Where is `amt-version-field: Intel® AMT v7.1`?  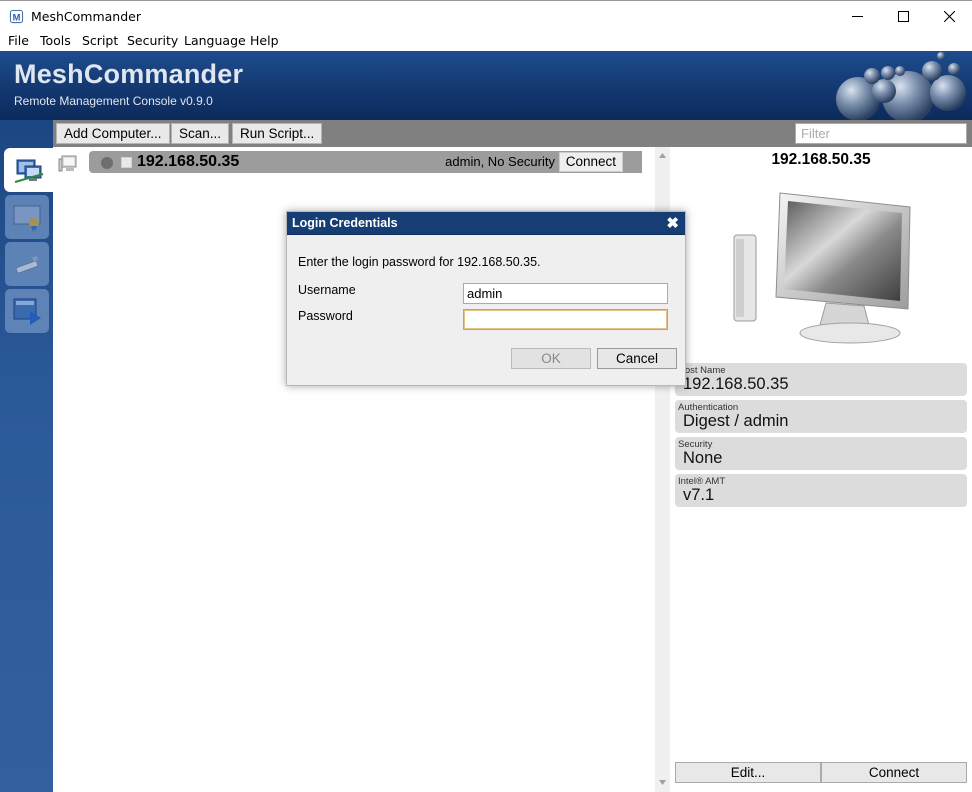
amt-version-field: Intel® AMT v7.1 is located at coordinates (821, 490).